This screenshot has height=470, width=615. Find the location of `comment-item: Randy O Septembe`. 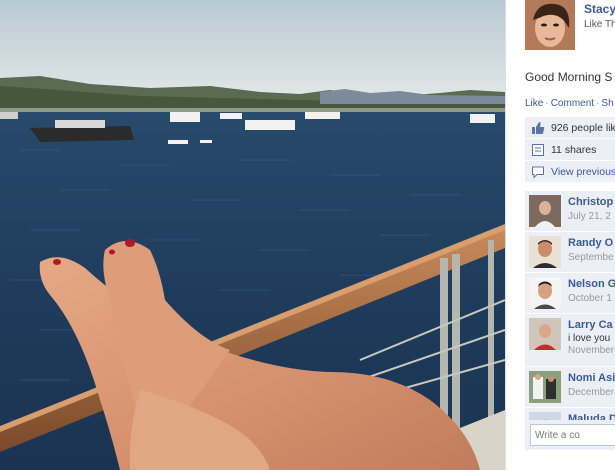

comment-item: Randy O Septembe is located at coordinates (570, 252).